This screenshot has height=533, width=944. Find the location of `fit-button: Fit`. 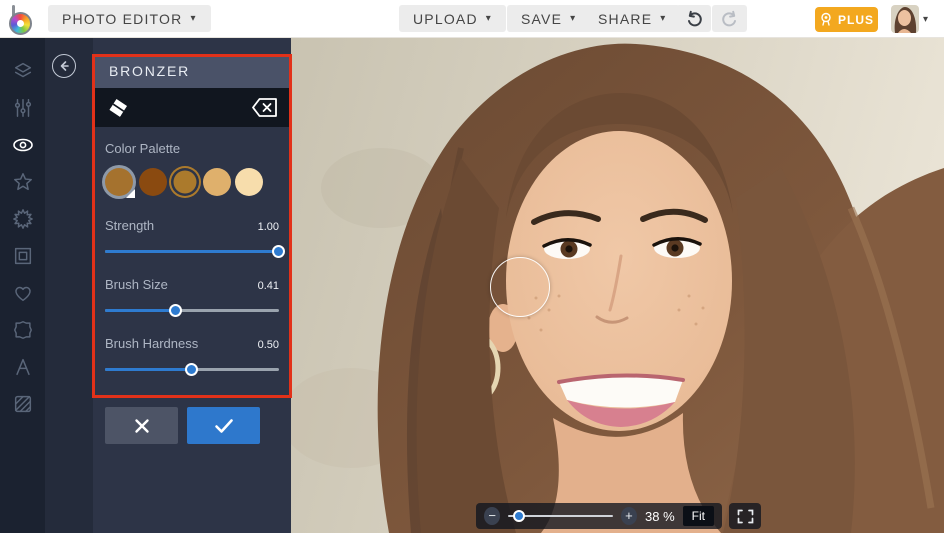

fit-button: Fit is located at coordinates (698, 516).